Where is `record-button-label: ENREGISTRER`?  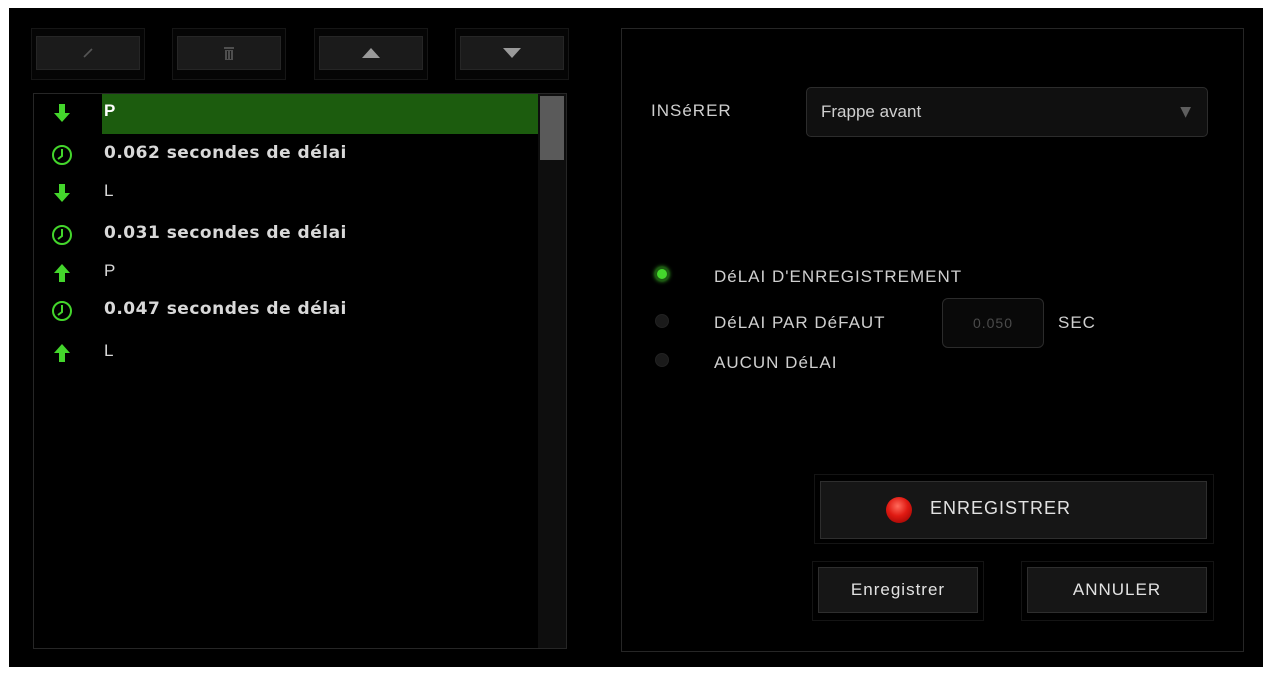
record-button-label: ENREGISTRER is located at coordinates (1001, 508).